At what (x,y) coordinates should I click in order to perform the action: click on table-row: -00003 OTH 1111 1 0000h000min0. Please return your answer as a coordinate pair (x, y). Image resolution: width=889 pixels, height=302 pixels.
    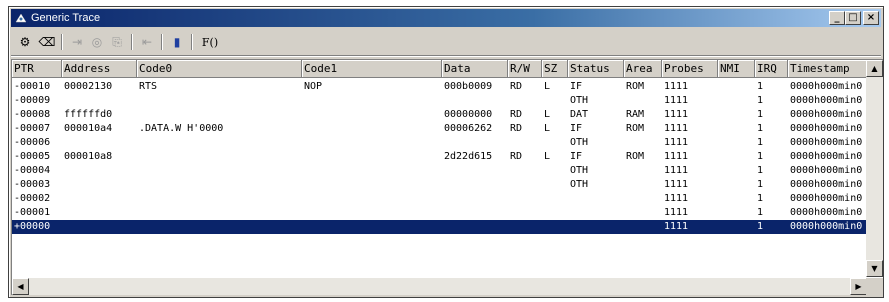
    Looking at the image, I should click on (439, 185).